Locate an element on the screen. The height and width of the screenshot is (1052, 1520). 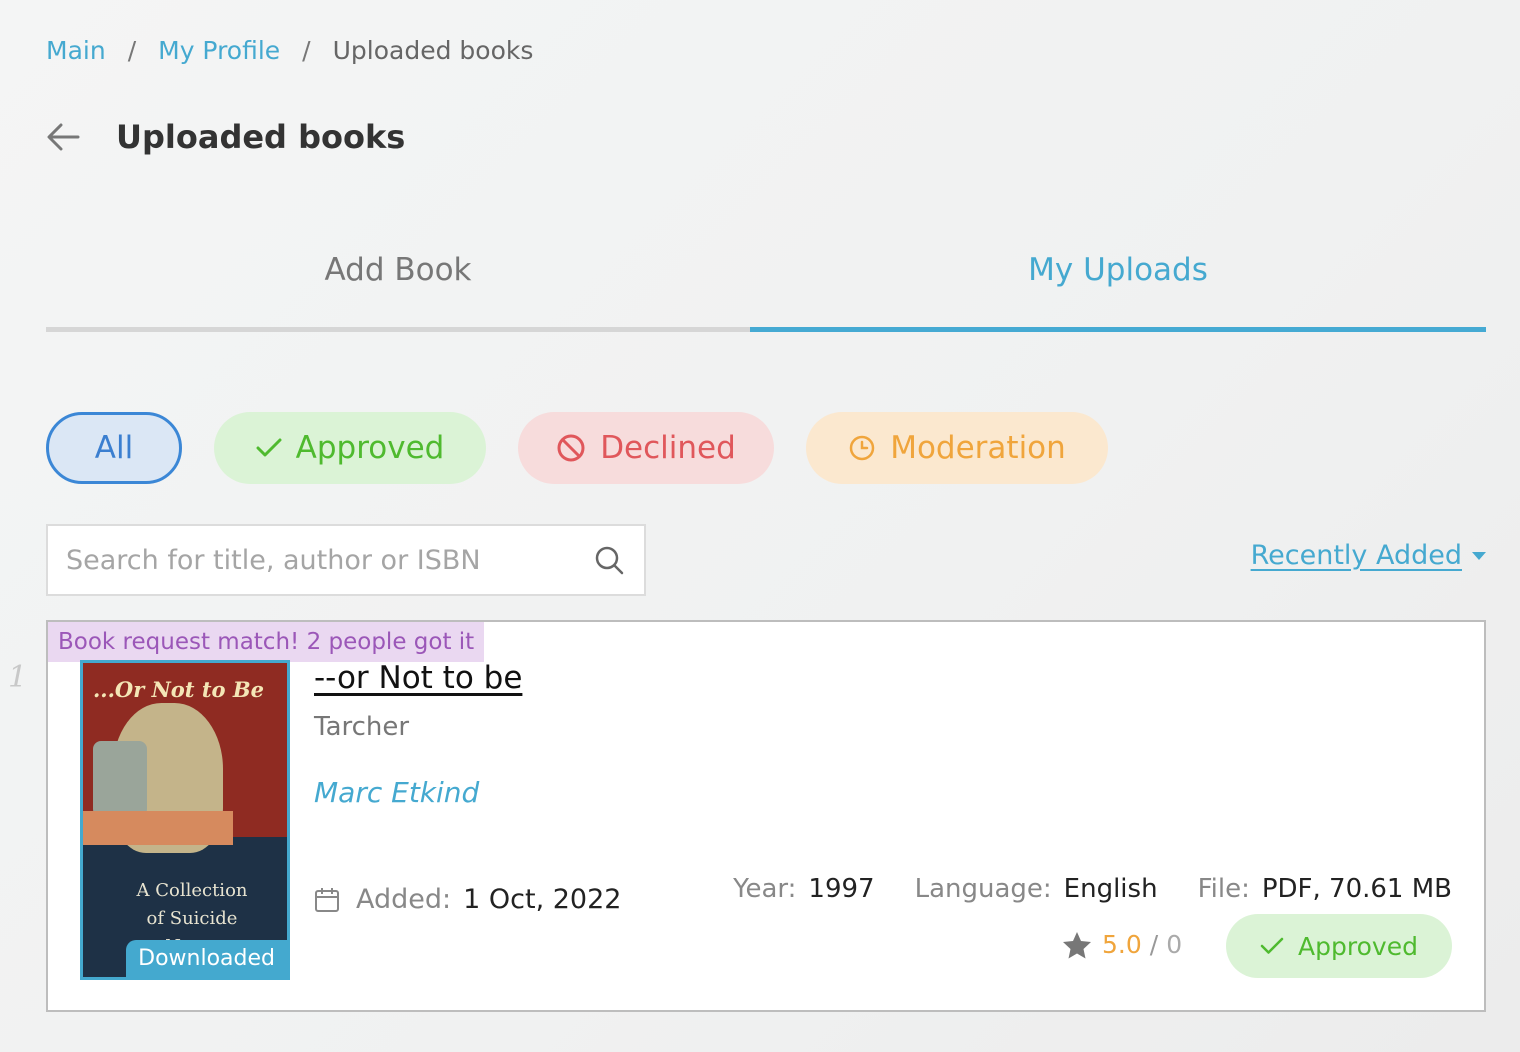
book-publisher: Tarcher is located at coordinates (362, 727).